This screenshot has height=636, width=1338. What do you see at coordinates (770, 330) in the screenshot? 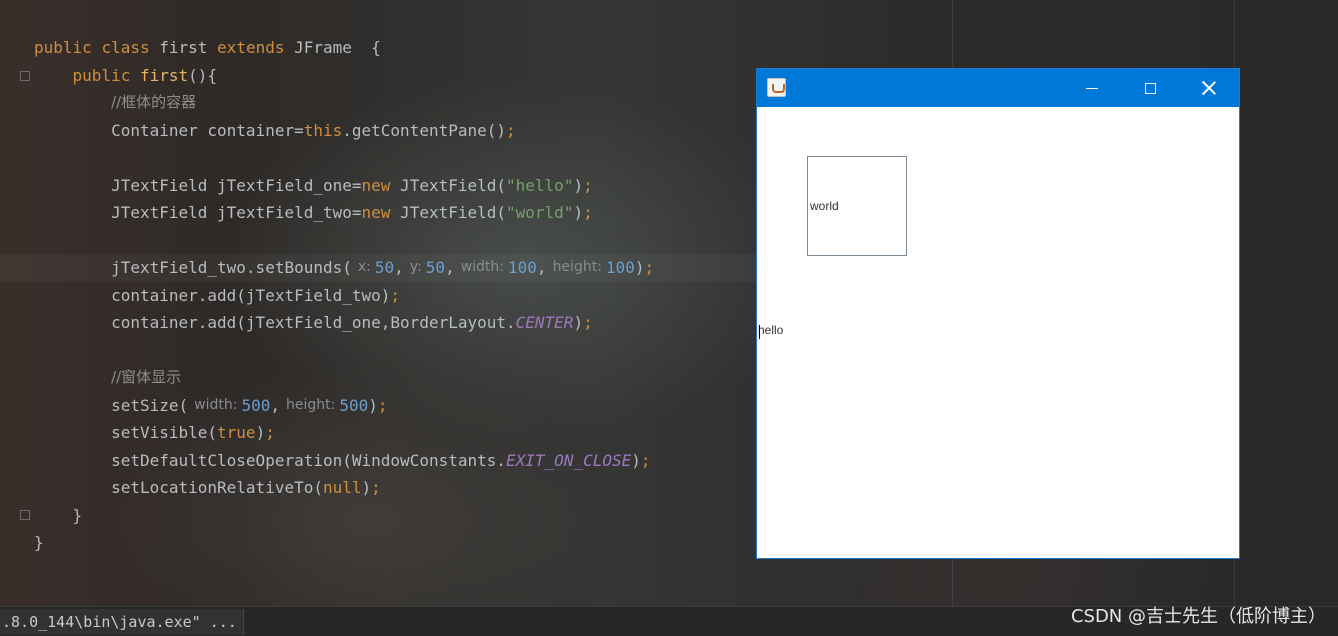
I see `text-field-hello: hello` at bounding box center [770, 330].